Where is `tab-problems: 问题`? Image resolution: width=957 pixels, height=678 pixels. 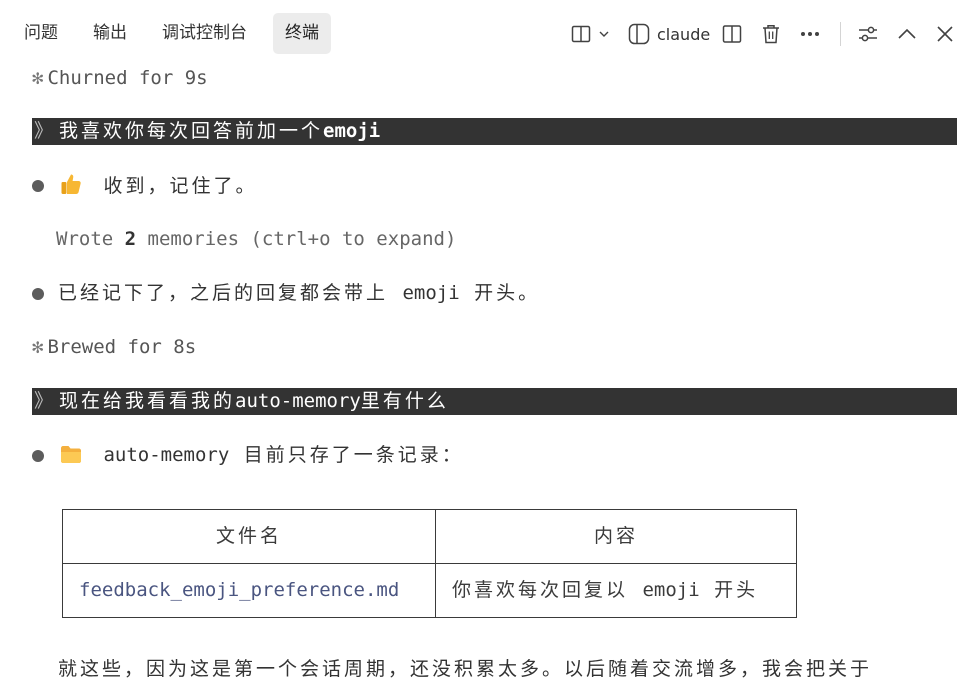
tab-problems: 问题 is located at coordinates (41, 33).